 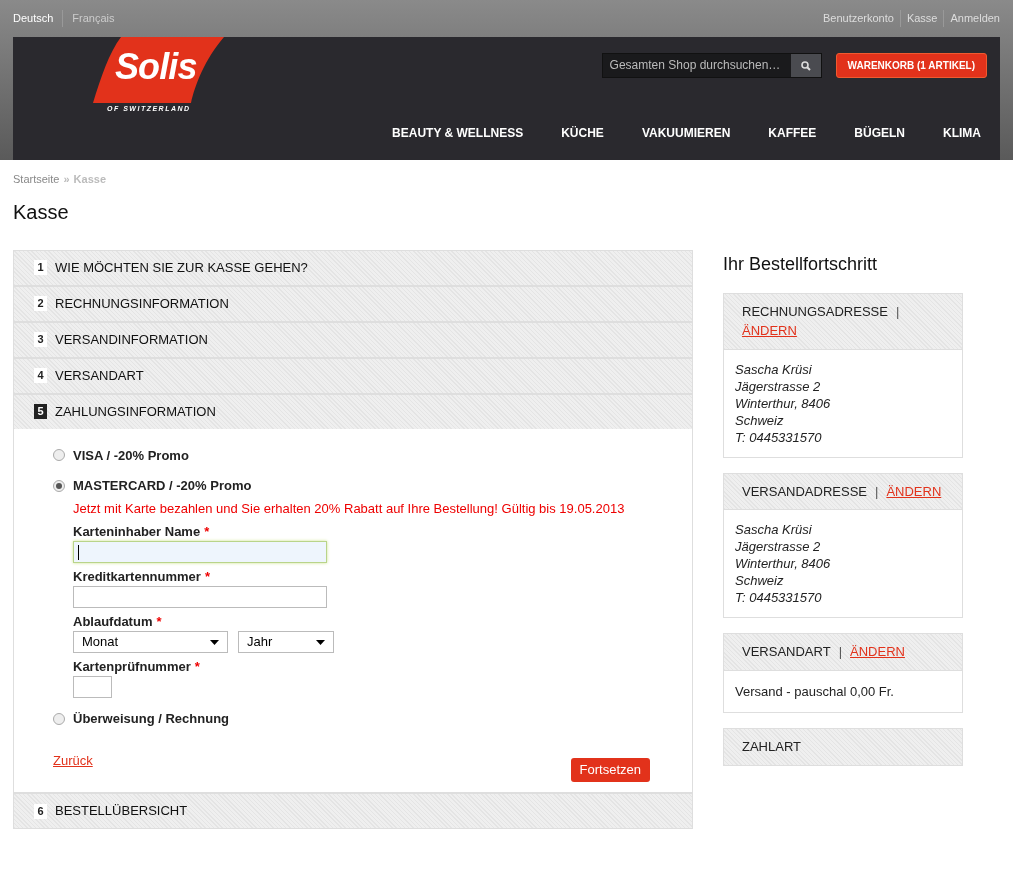 What do you see at coordinates (40, 339) in the screenshot?
I see `step-number: 3` at bounding box center [40, 339].